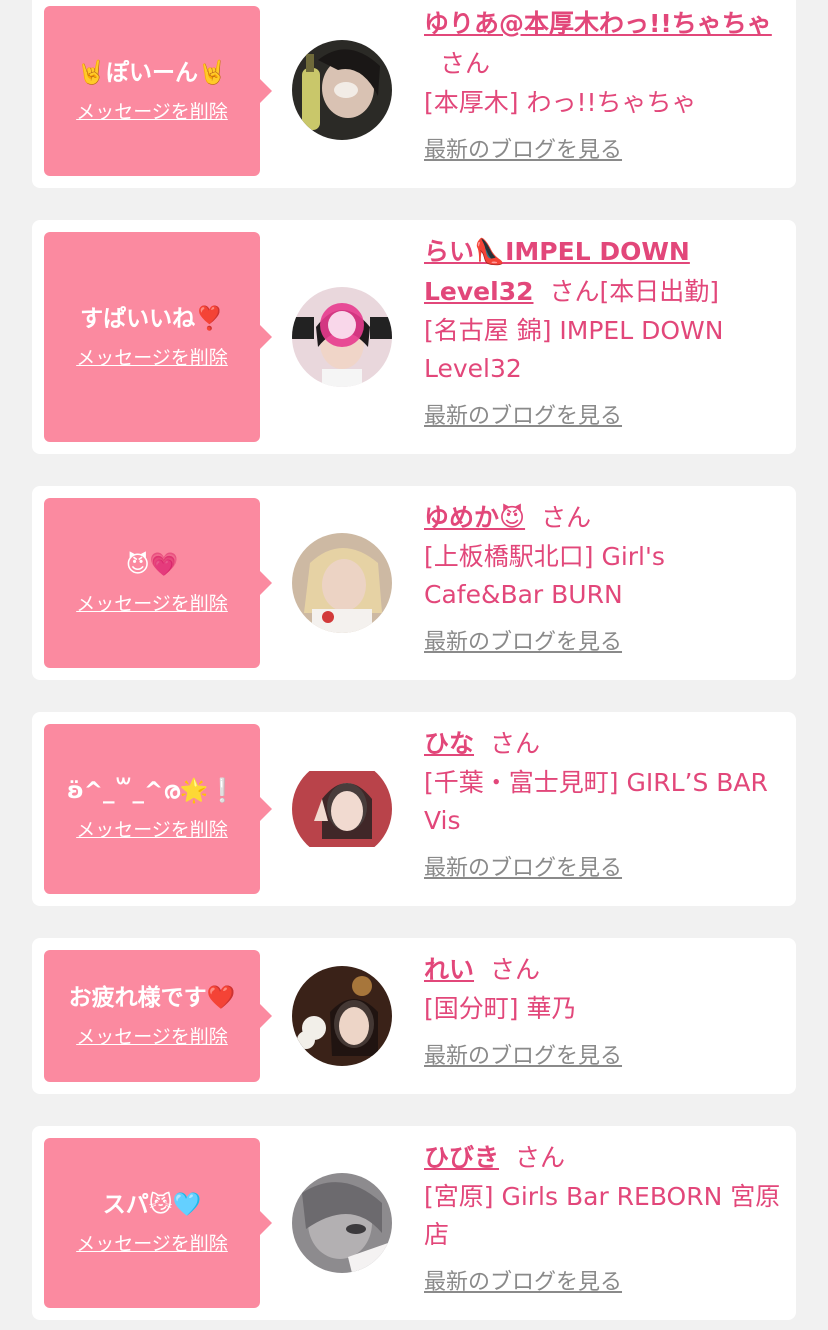 Image resolution: width=828 pixels, height=1330 pixels. What do you see at coordinates (574, 349) in the screenshot?
I see `shop-name: [名古屋 錦] IMPEL DOWN Level32` at bounding box center [574, 349].